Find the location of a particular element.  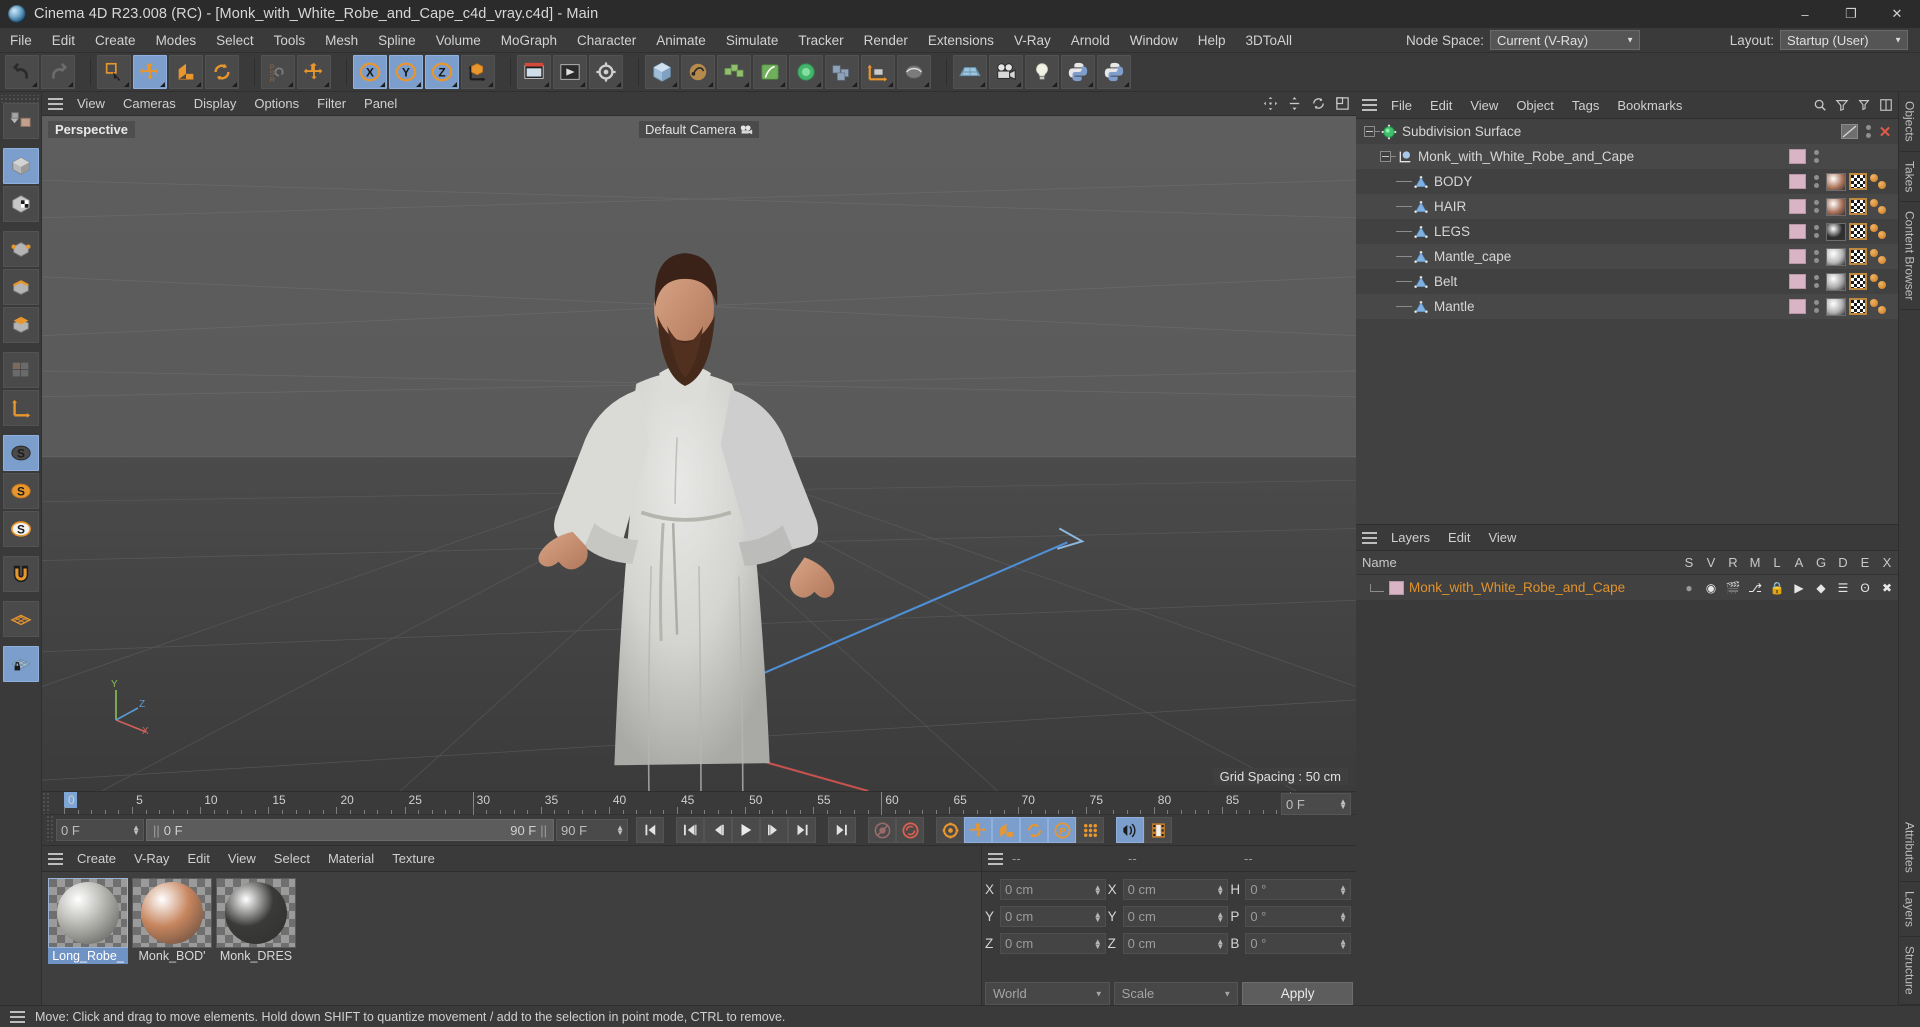

material-menu-item-view: View is located at coordinates (242, 859).